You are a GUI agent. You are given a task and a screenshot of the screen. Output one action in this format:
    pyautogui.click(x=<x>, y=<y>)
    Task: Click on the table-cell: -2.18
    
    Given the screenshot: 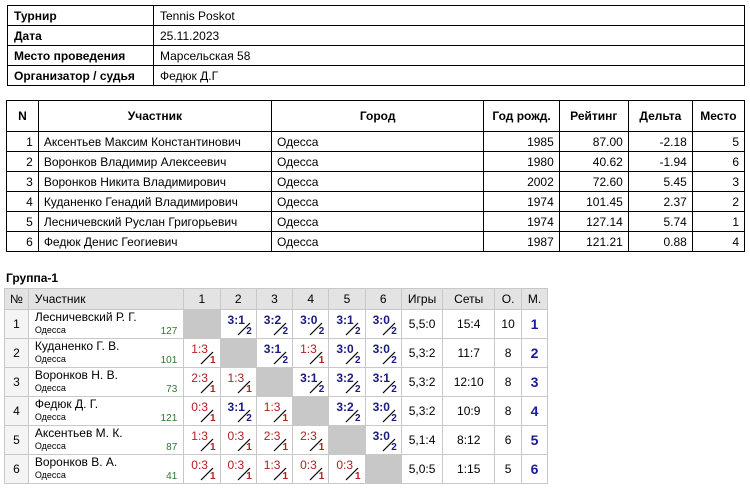 What is the action you would take?
    pyautogui.click(x=660, y=141)
    